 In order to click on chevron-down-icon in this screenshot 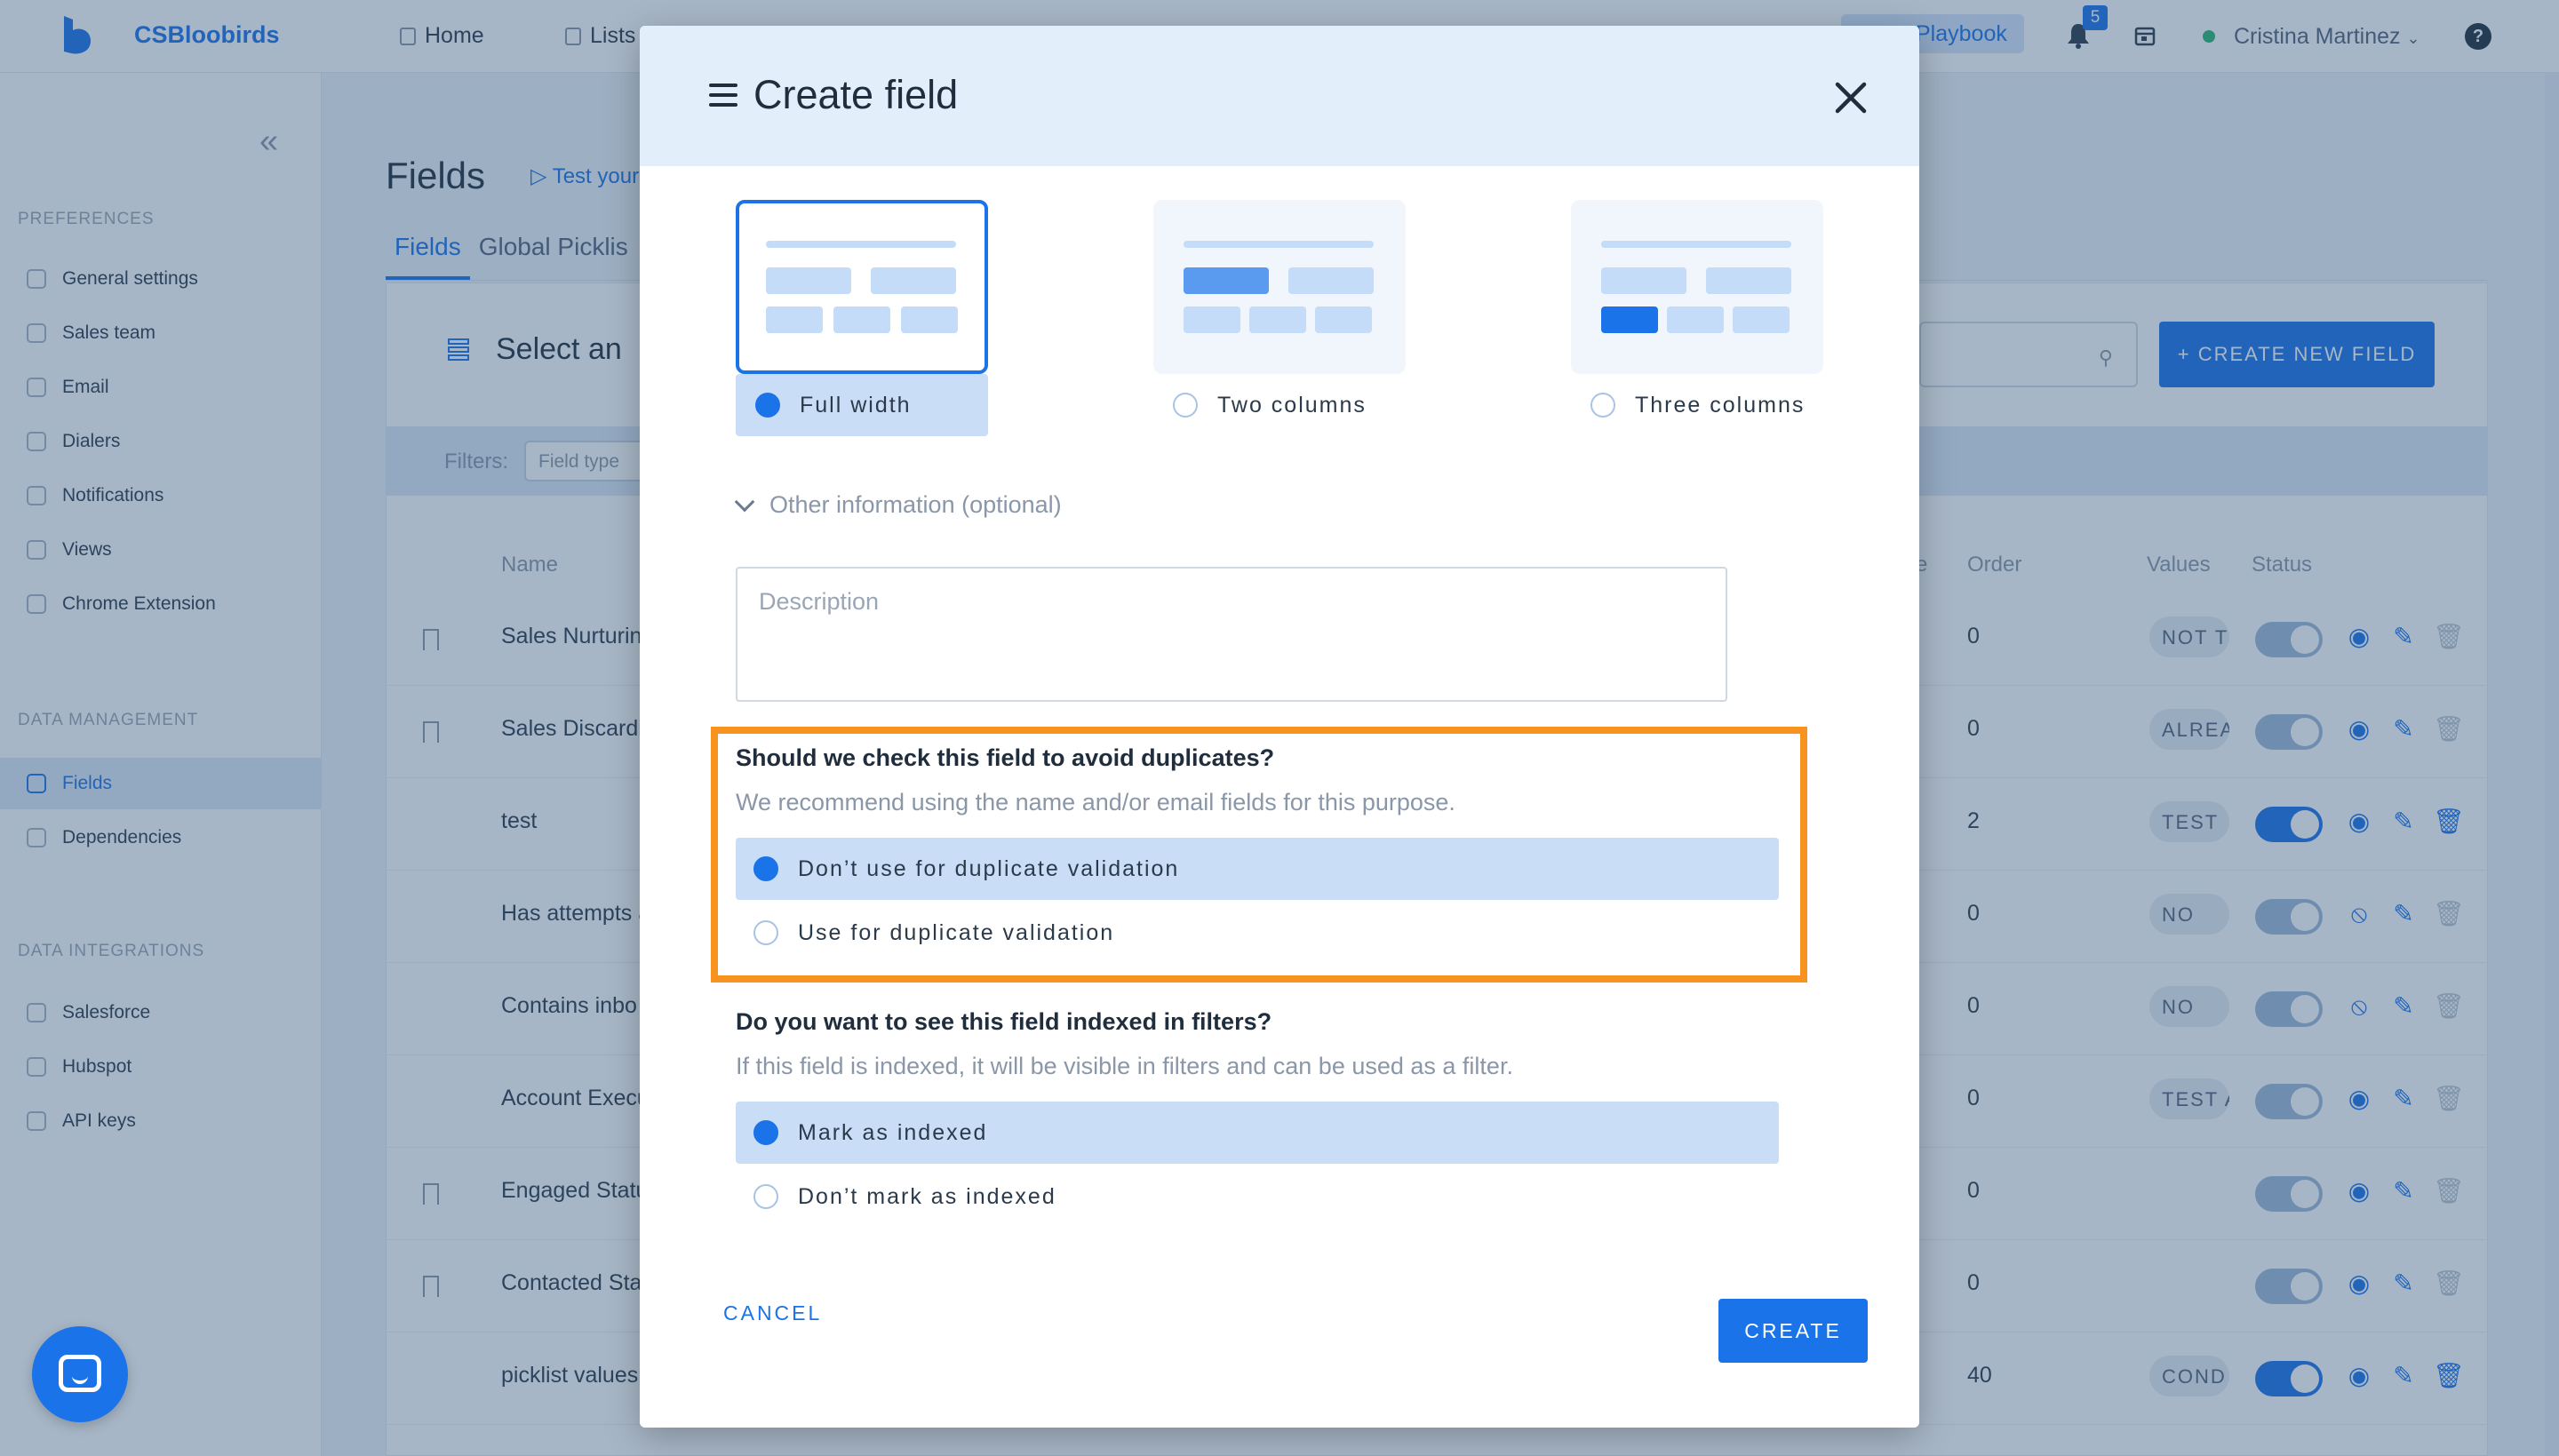, I will do `click(744, 501)`.